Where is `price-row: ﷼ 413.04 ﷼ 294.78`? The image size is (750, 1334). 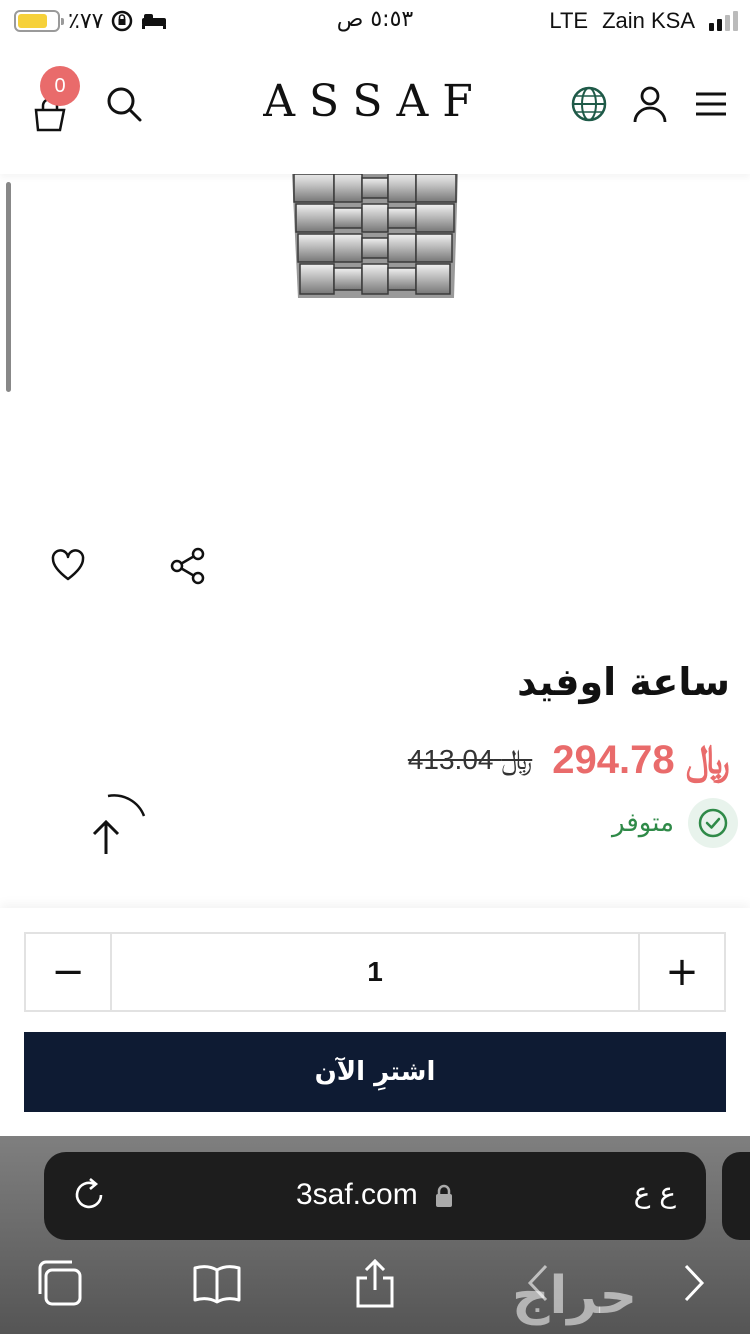
price-row: ﷼ 413.04 ﷼ 294.78 is located at coordinates (569, 760).